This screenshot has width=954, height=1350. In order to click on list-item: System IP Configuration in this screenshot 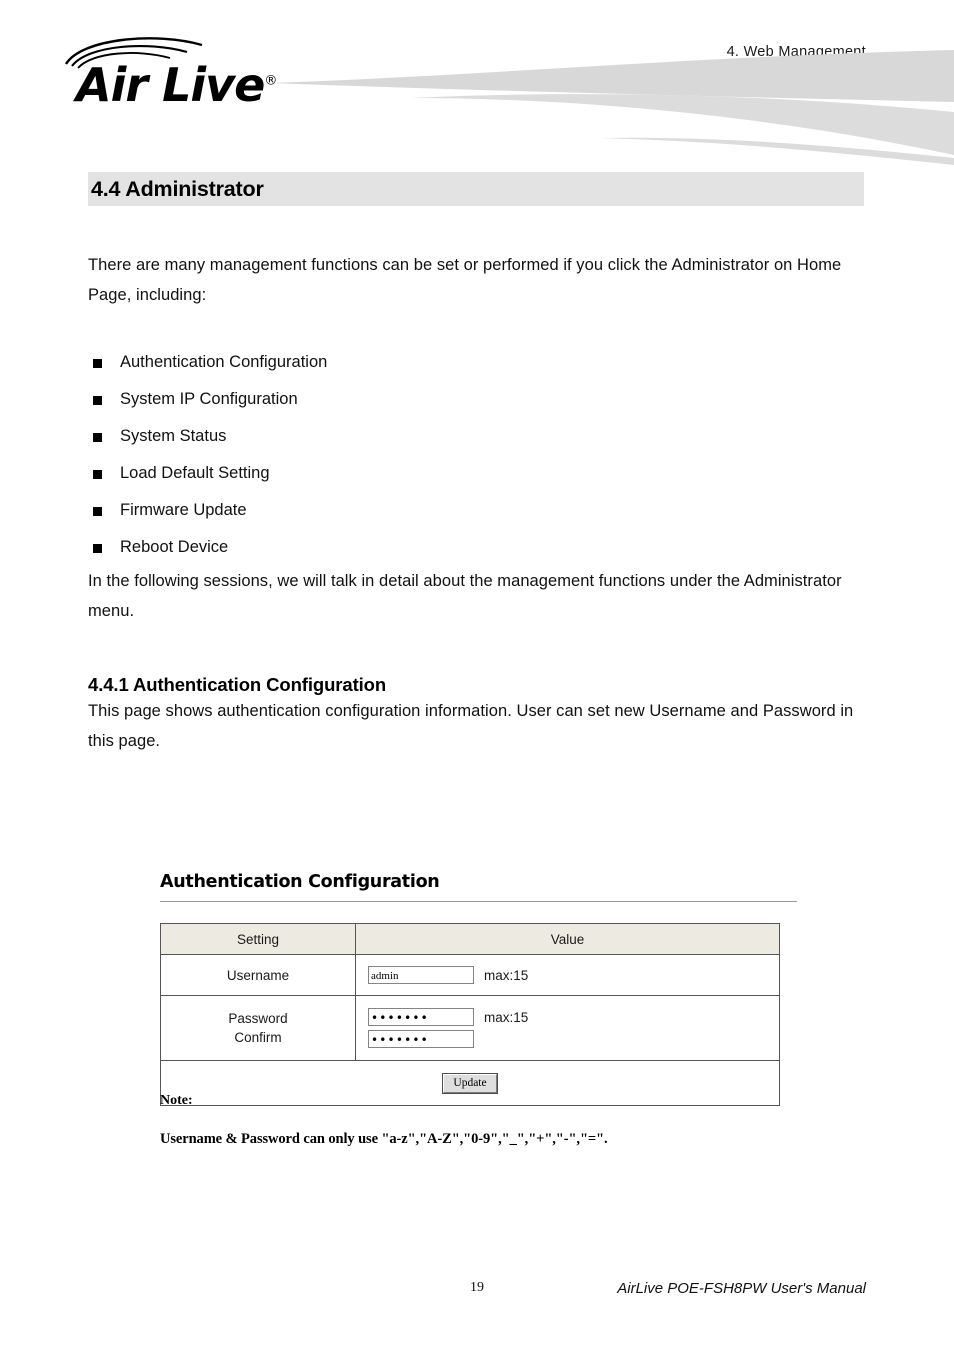, I will do `click(483, 399)`.